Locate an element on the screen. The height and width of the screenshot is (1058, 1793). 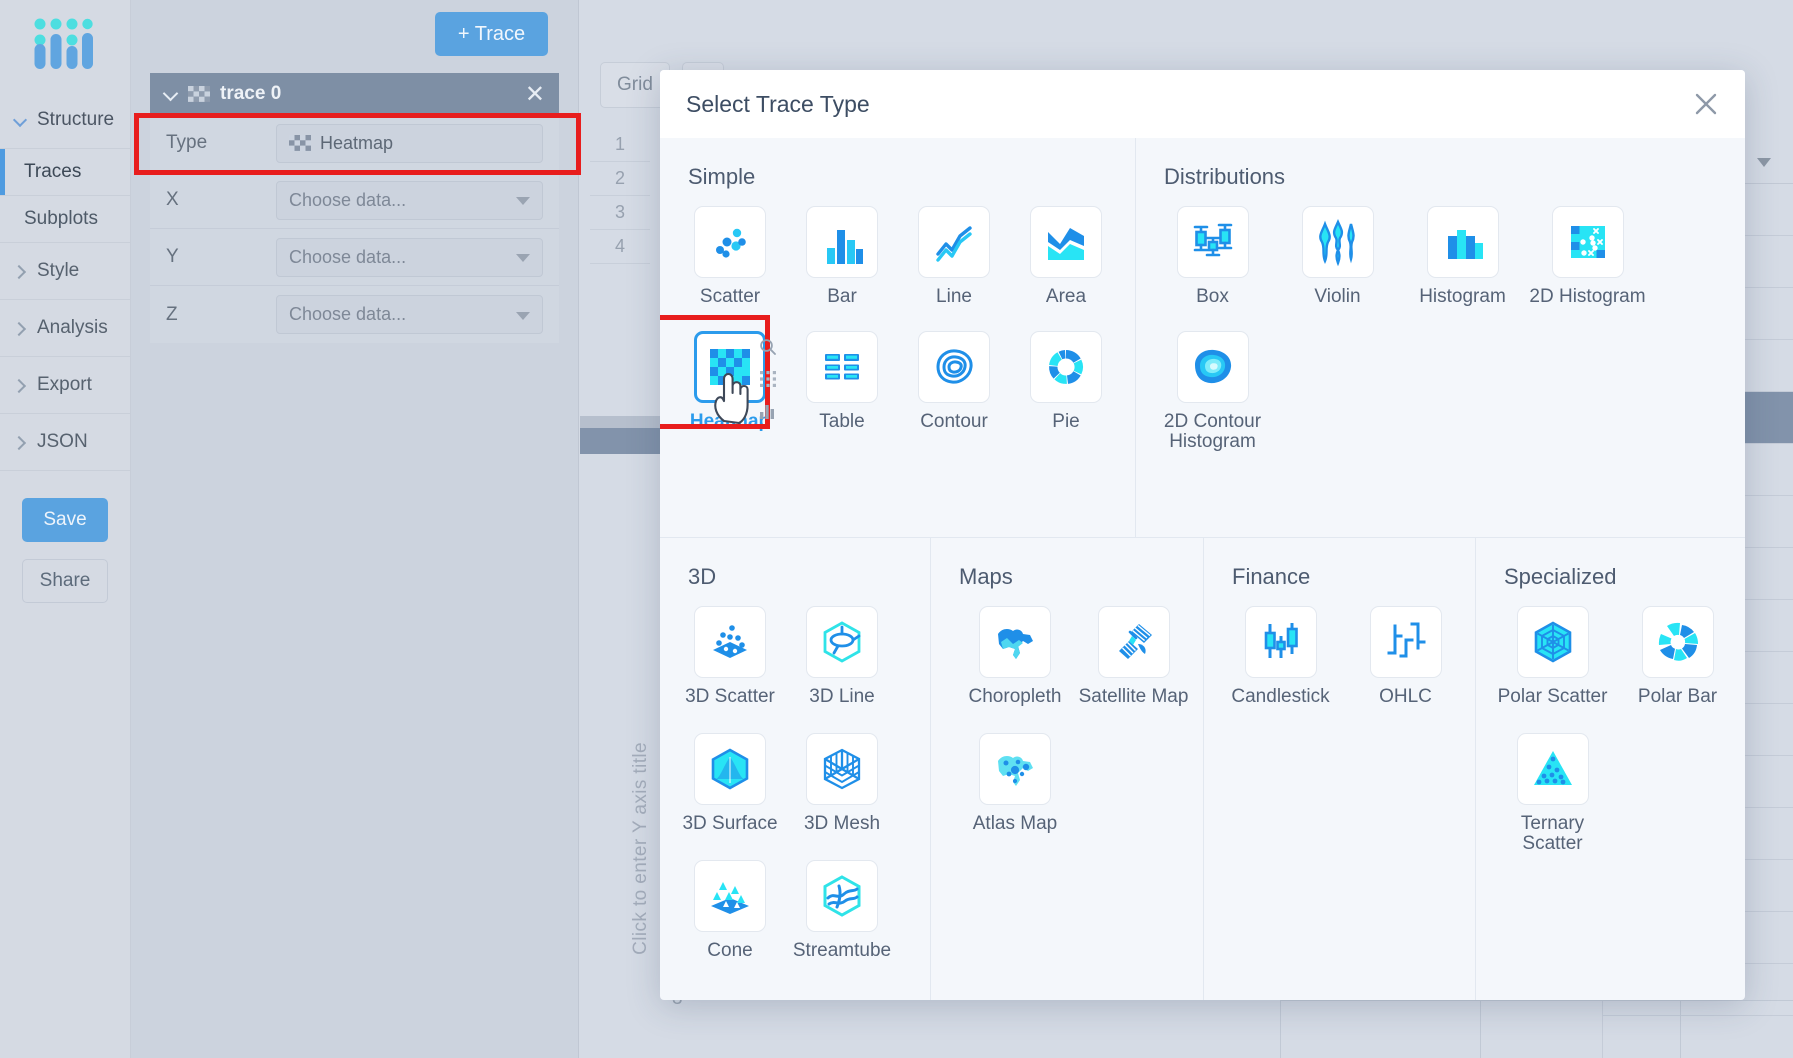
category-title: Simple is located at coordinates (722, 176).